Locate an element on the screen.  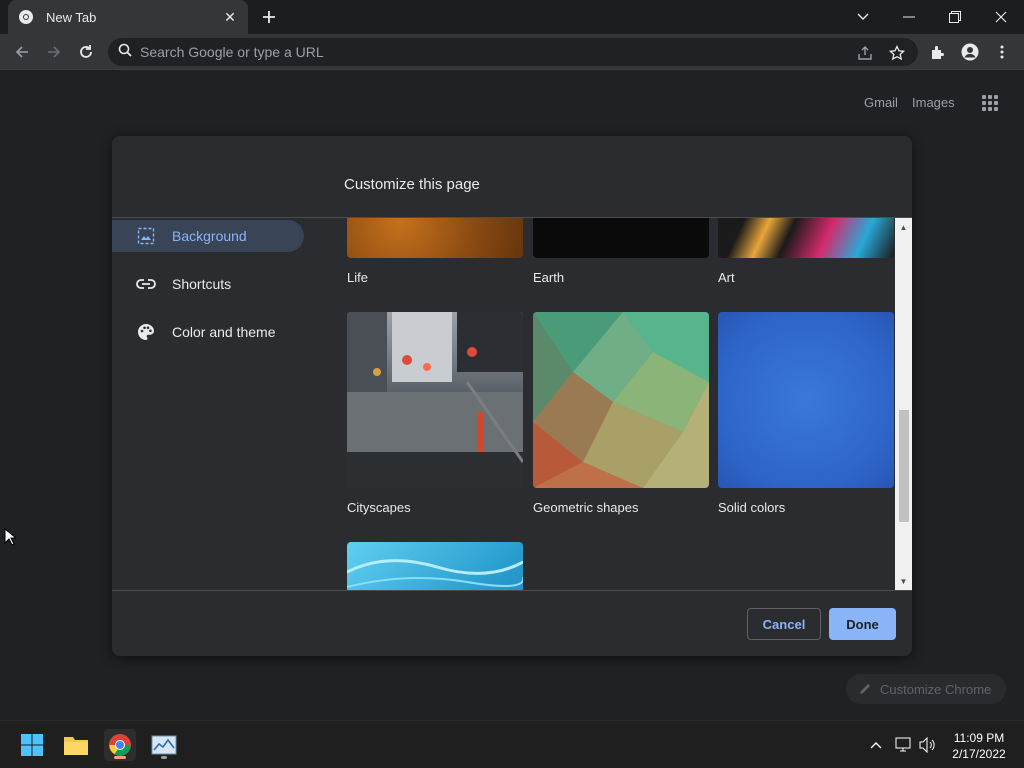
file-explorer-icon is located at coordinates (76, 745).